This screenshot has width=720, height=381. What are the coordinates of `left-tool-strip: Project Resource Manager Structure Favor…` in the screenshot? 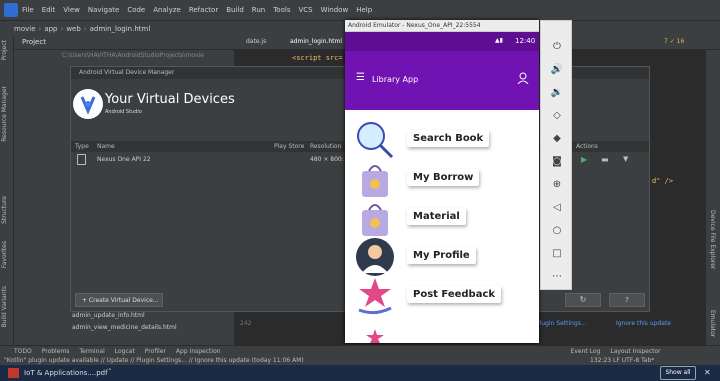 It's located at (7, 190).